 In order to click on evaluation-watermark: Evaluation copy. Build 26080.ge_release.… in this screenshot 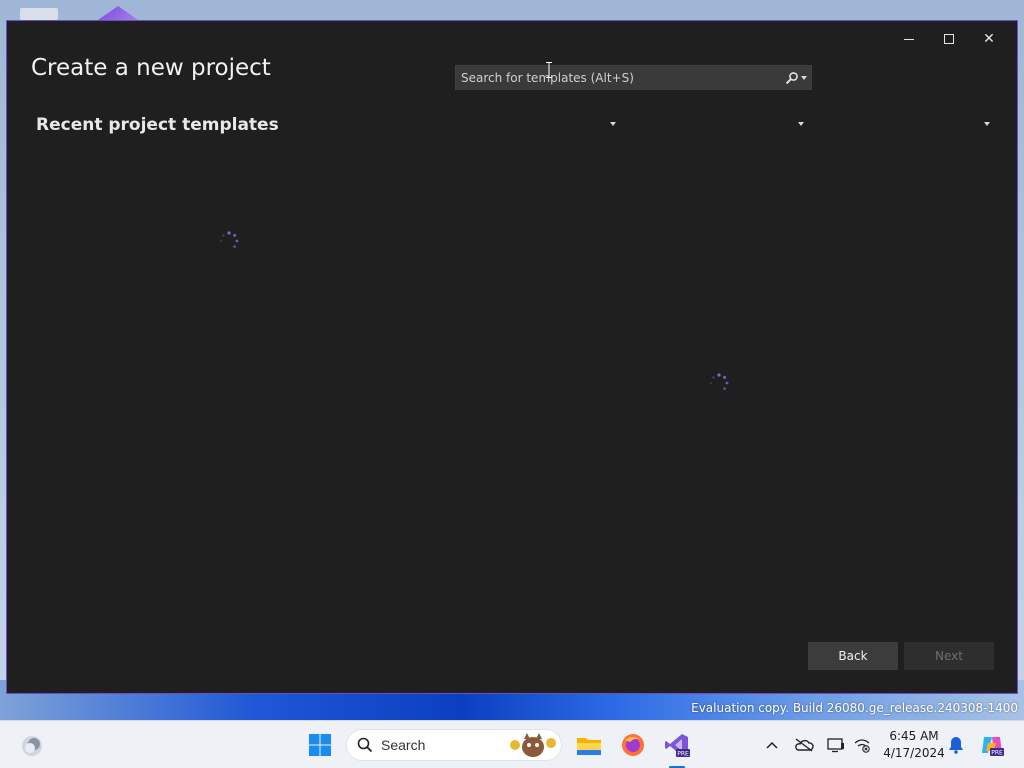, I will do `click(854, 708)`.